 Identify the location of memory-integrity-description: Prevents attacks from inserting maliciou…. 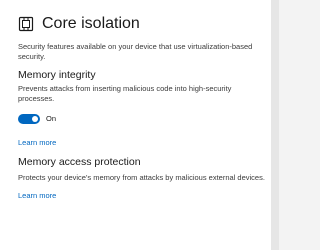
(125, 93).